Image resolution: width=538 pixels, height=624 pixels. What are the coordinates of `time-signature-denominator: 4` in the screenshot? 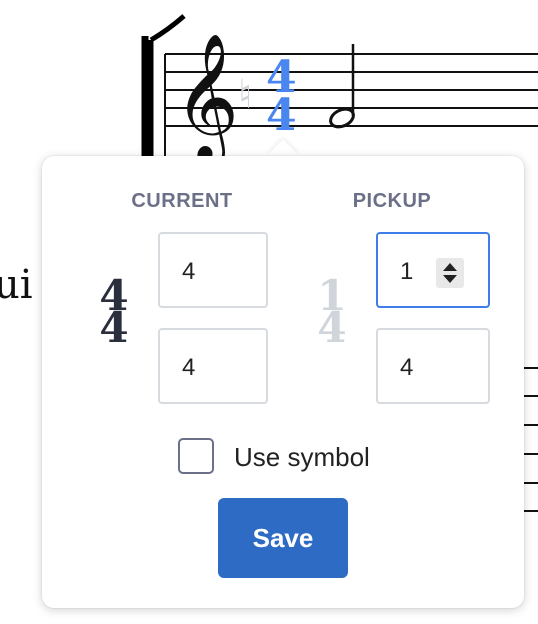 It's located at (281, 115).